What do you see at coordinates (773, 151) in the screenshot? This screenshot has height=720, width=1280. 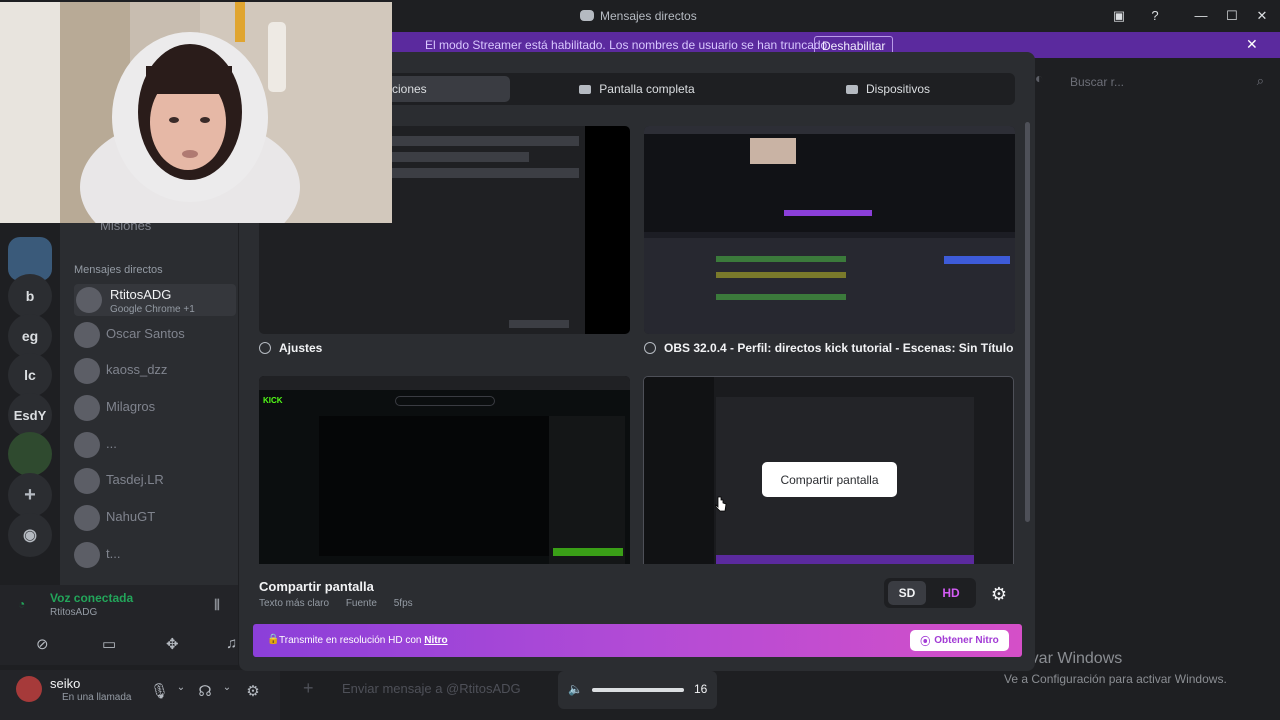 I see `obs-webcam-preview` at bounding box center [773, 151].